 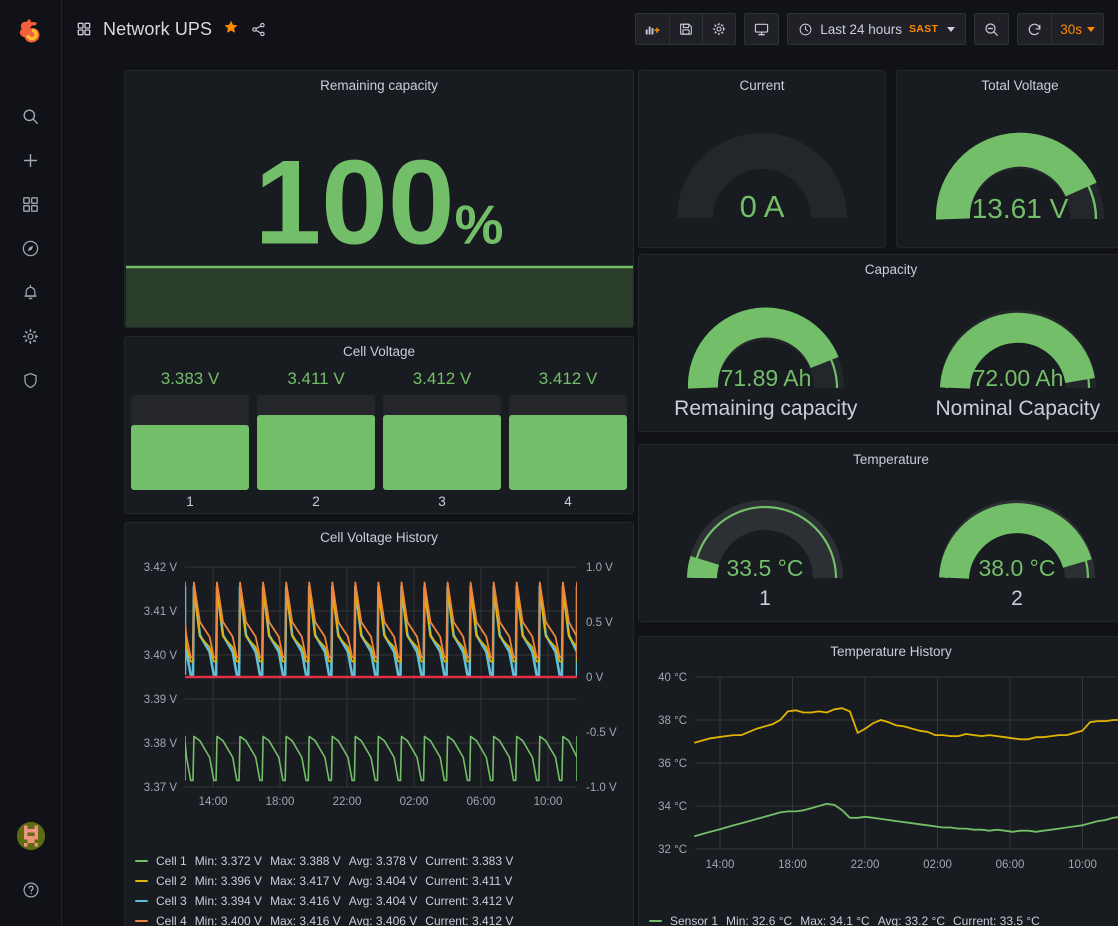 What do you see at coordinates (996, 920) in the screenshot?
I see `legend-current: Current: 33.5 °C` at bounding box center [996, 920].